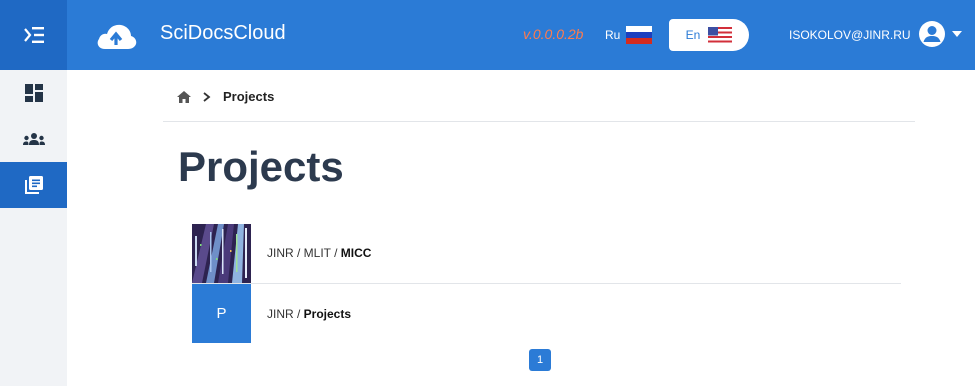 This screenshot has height=386, width=975. Describe the element at coordinates (546, 253) in the screenshot. I see `project-row-micc: JINR / MLIT / MICC` at that location.